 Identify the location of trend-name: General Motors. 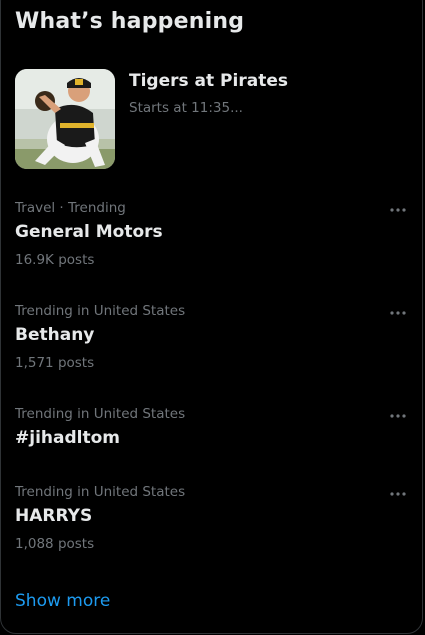
(89, 232).